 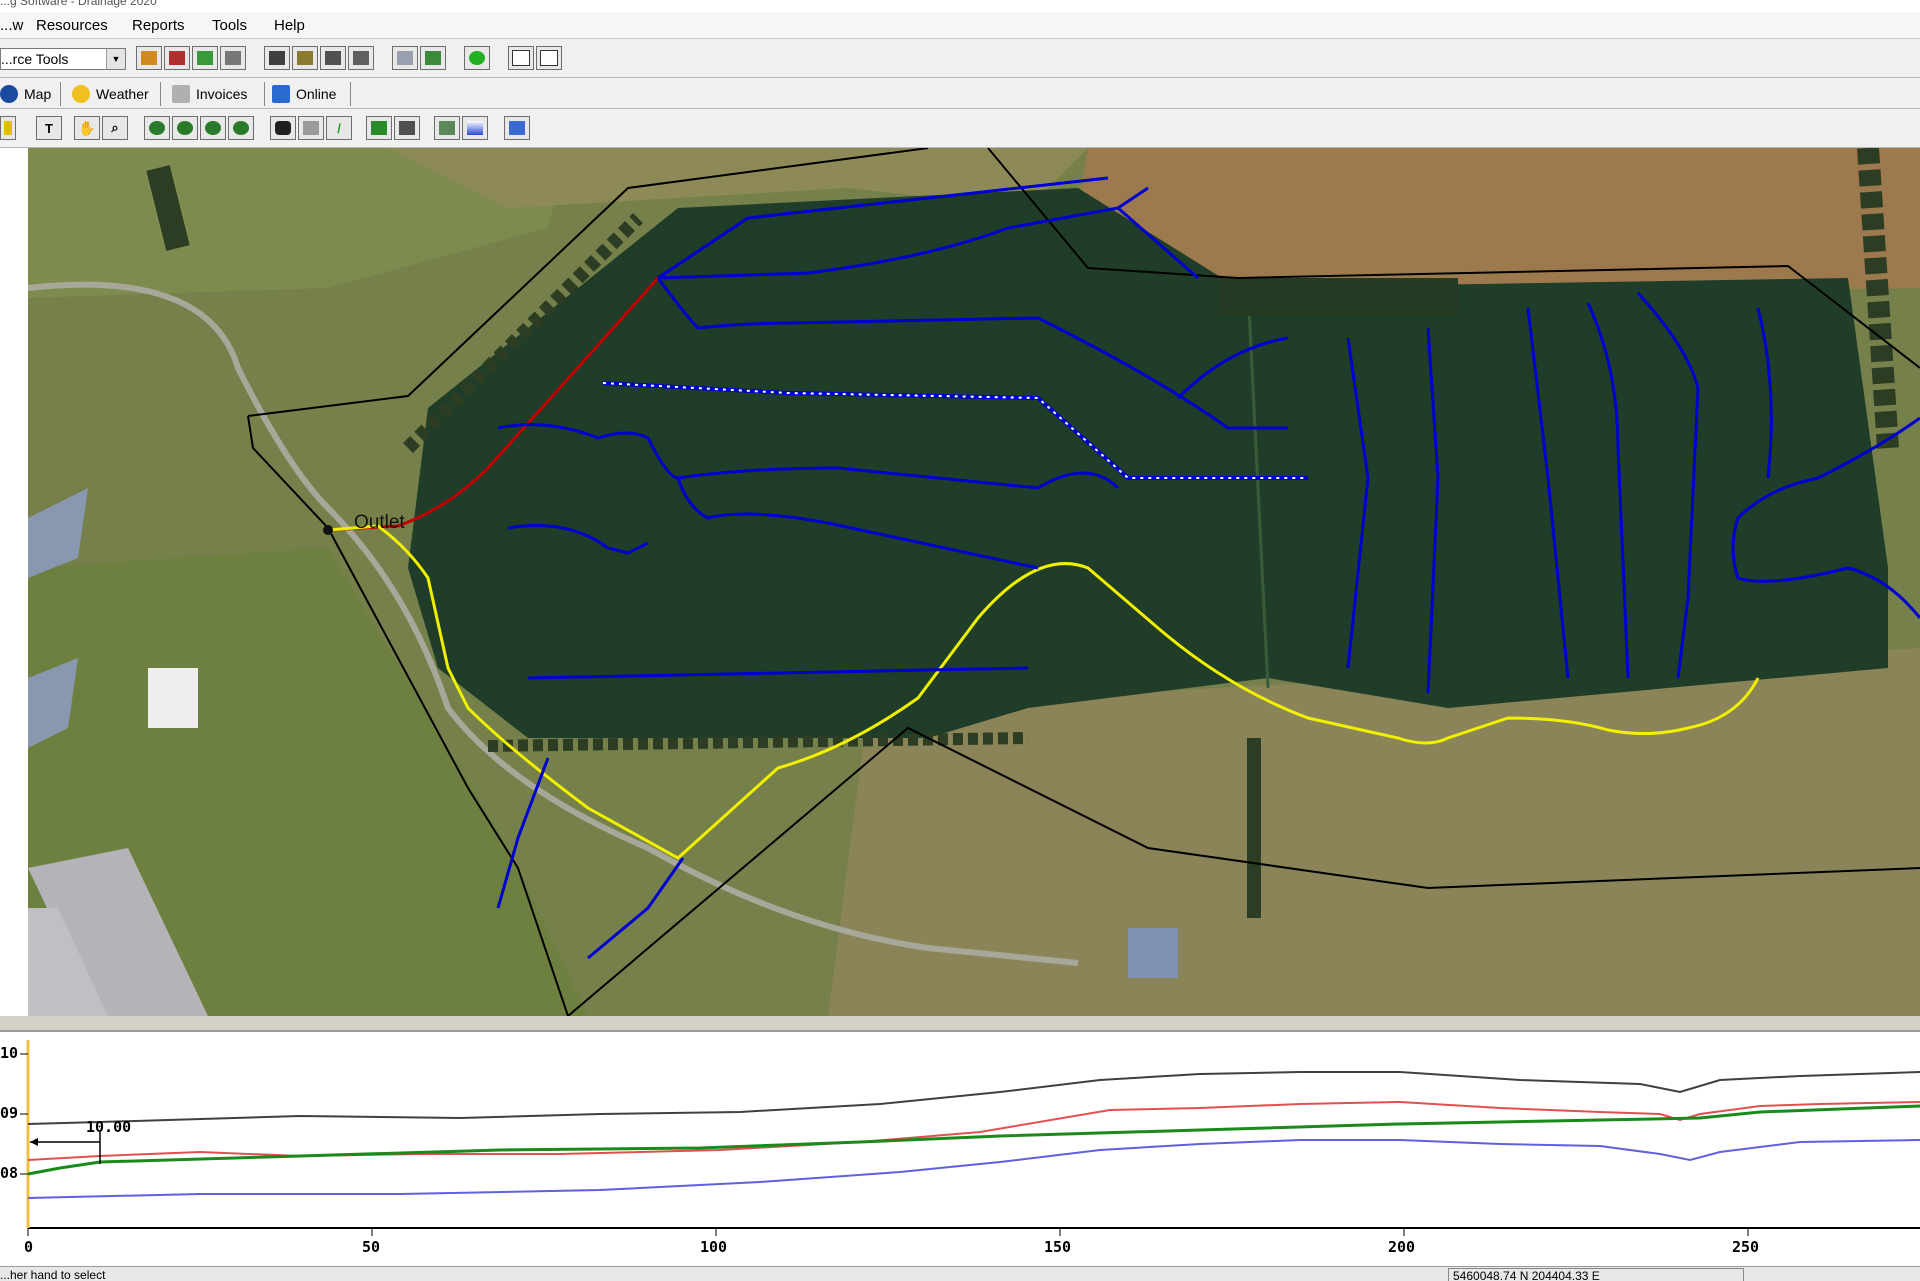 I want to click on draw-line-button: /, so click(x=339, y=128).